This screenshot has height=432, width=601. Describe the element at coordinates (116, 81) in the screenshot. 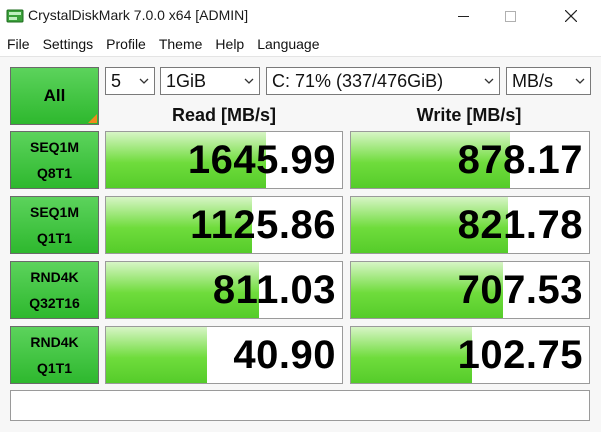

I see `test-count-value: 5` at that location.